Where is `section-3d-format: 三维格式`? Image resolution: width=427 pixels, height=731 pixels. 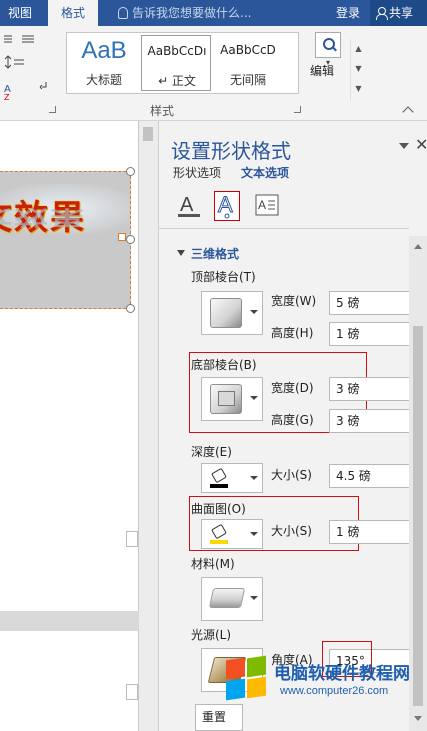 section-3d-format: 三维格式 is located at coordinates (208, 253).